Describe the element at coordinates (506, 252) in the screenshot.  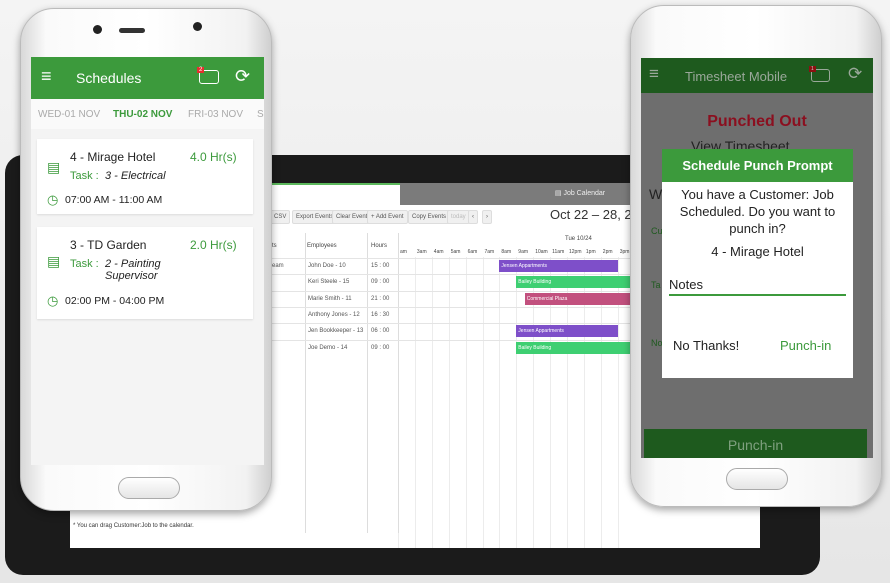
I see `hour-label: 8am` at that location.